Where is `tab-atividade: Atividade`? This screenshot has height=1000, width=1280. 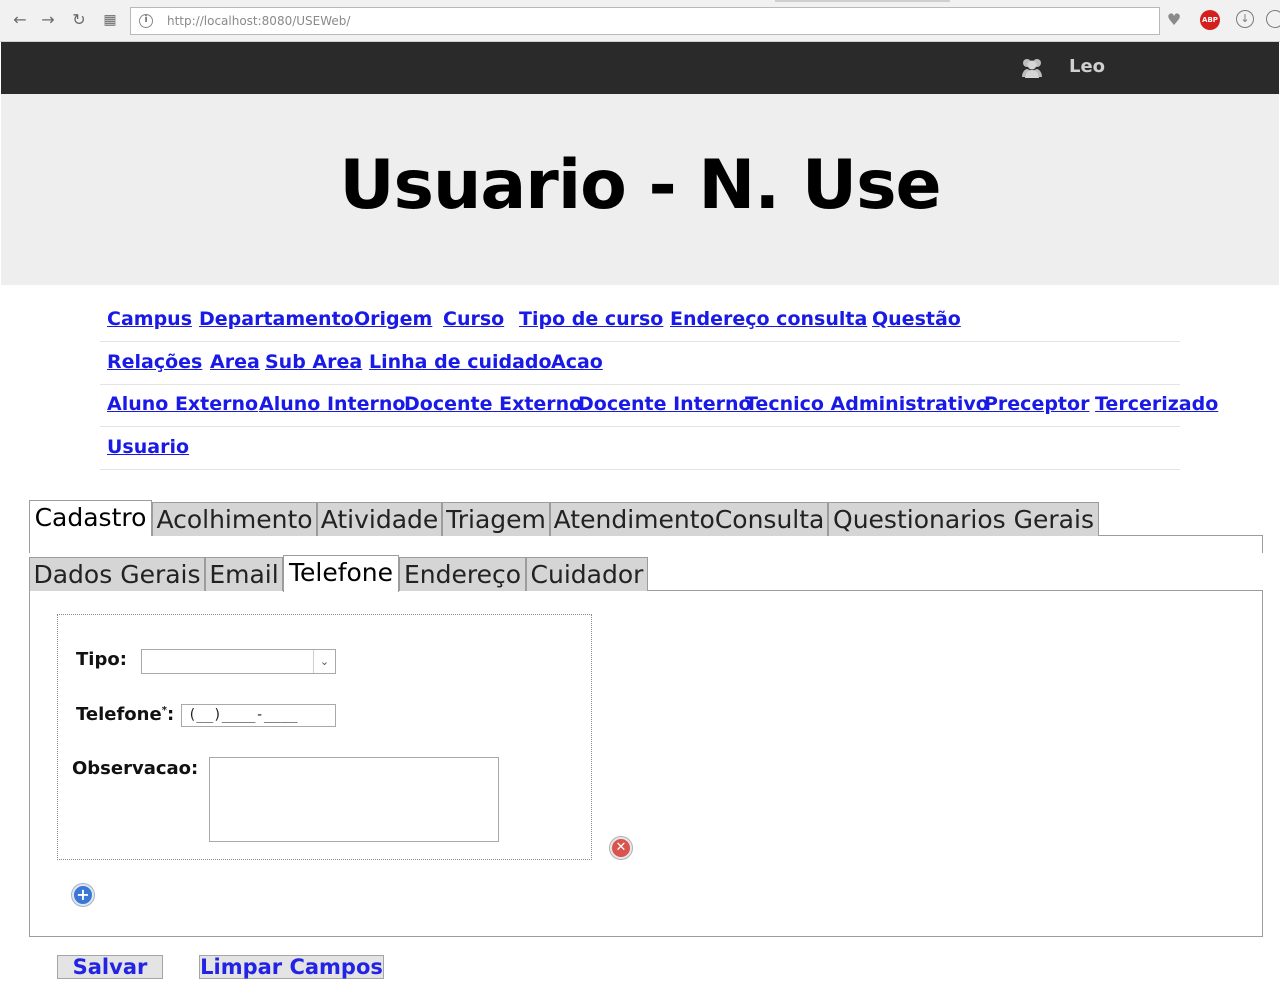
tab-atividade: Atividade is located at coordinates (379, 519).